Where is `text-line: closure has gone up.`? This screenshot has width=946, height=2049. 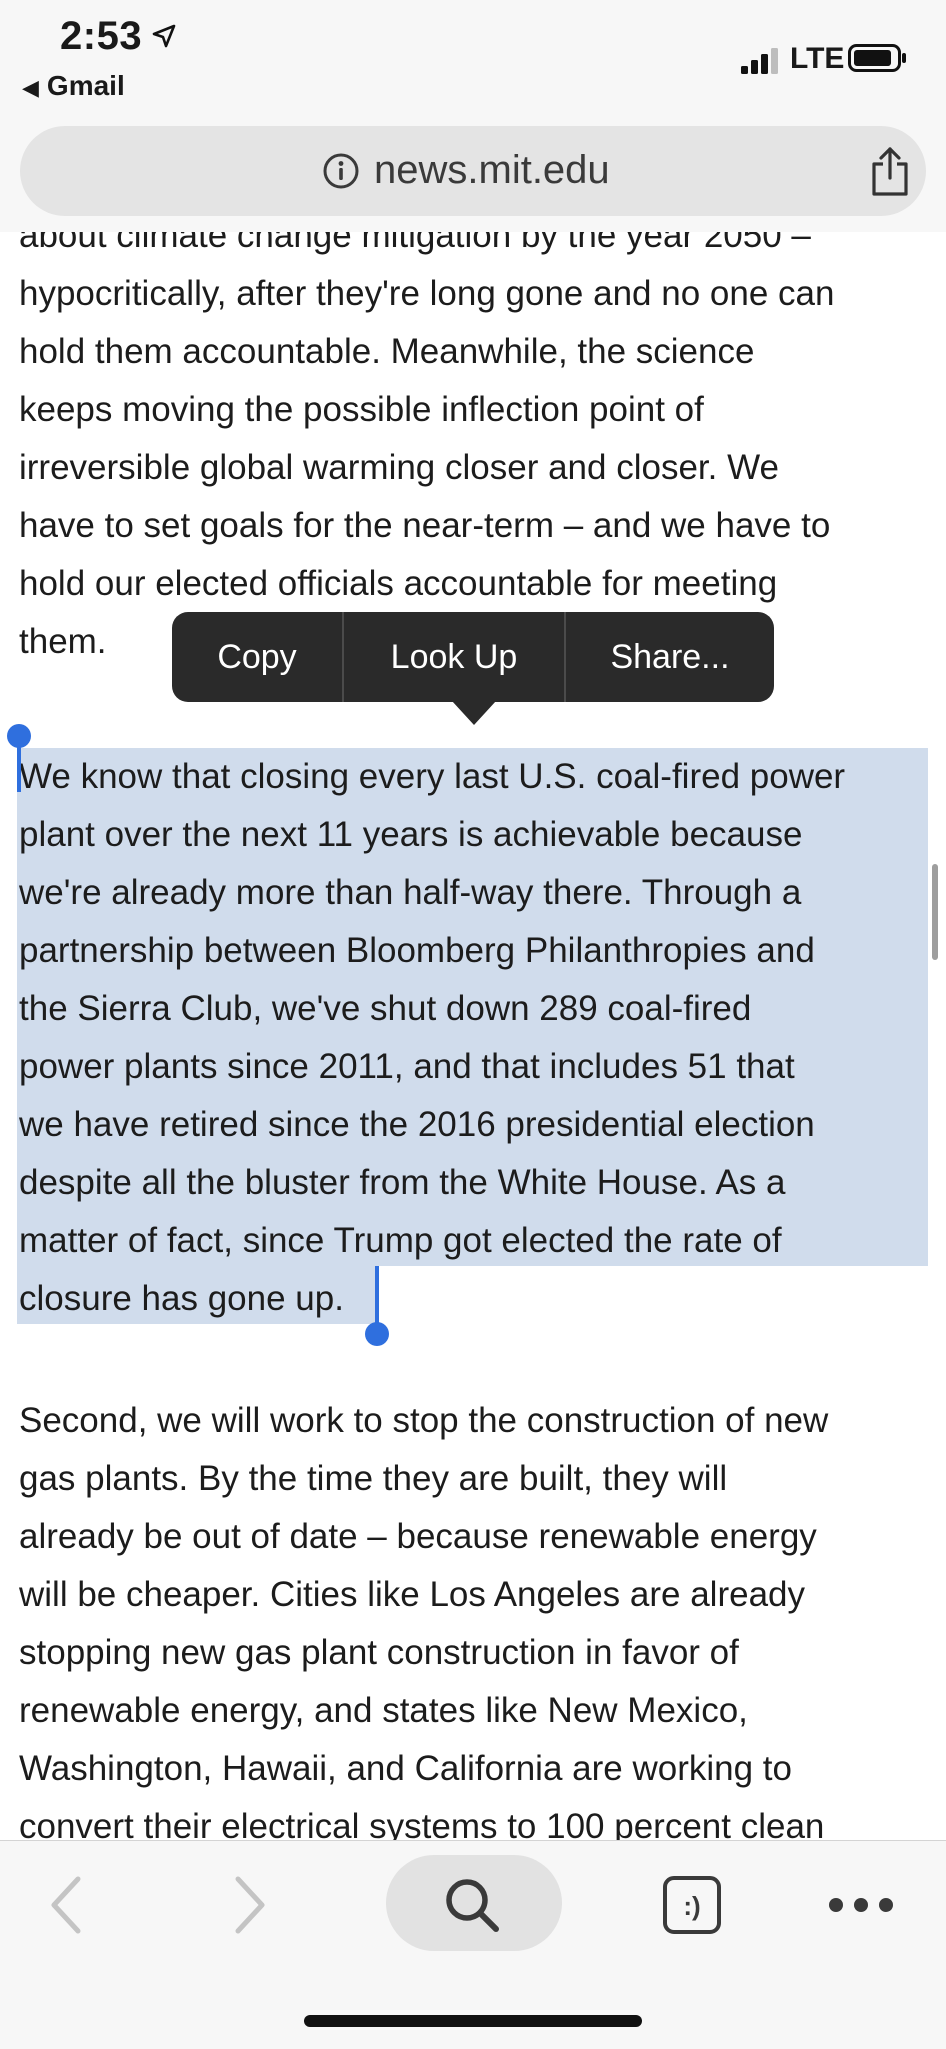
text-line: closure has gone up. is located at coordinates (181, 1298).